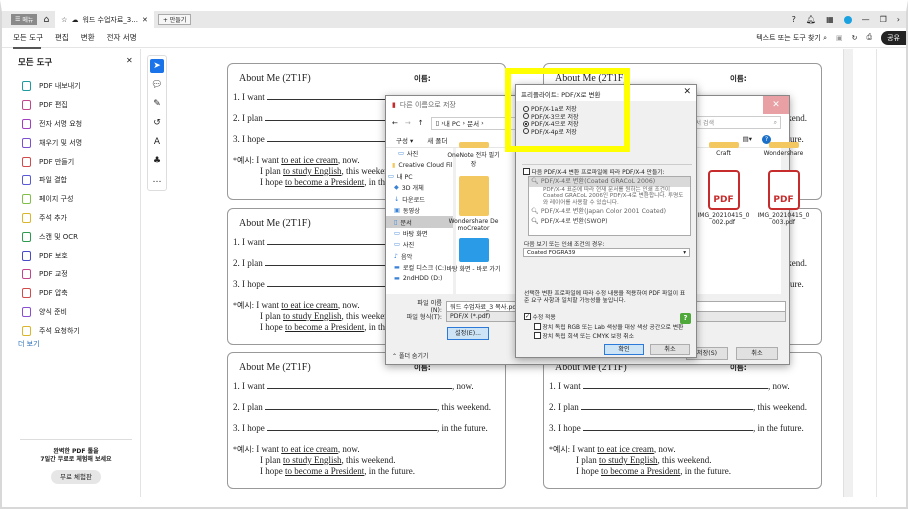 The height and width of the screenshot is (509, 908). What do you see at coordinates (419, 210) in the screenshot?
I see `tree-item: ▣ 동영상` at bounding box center [419, 210].